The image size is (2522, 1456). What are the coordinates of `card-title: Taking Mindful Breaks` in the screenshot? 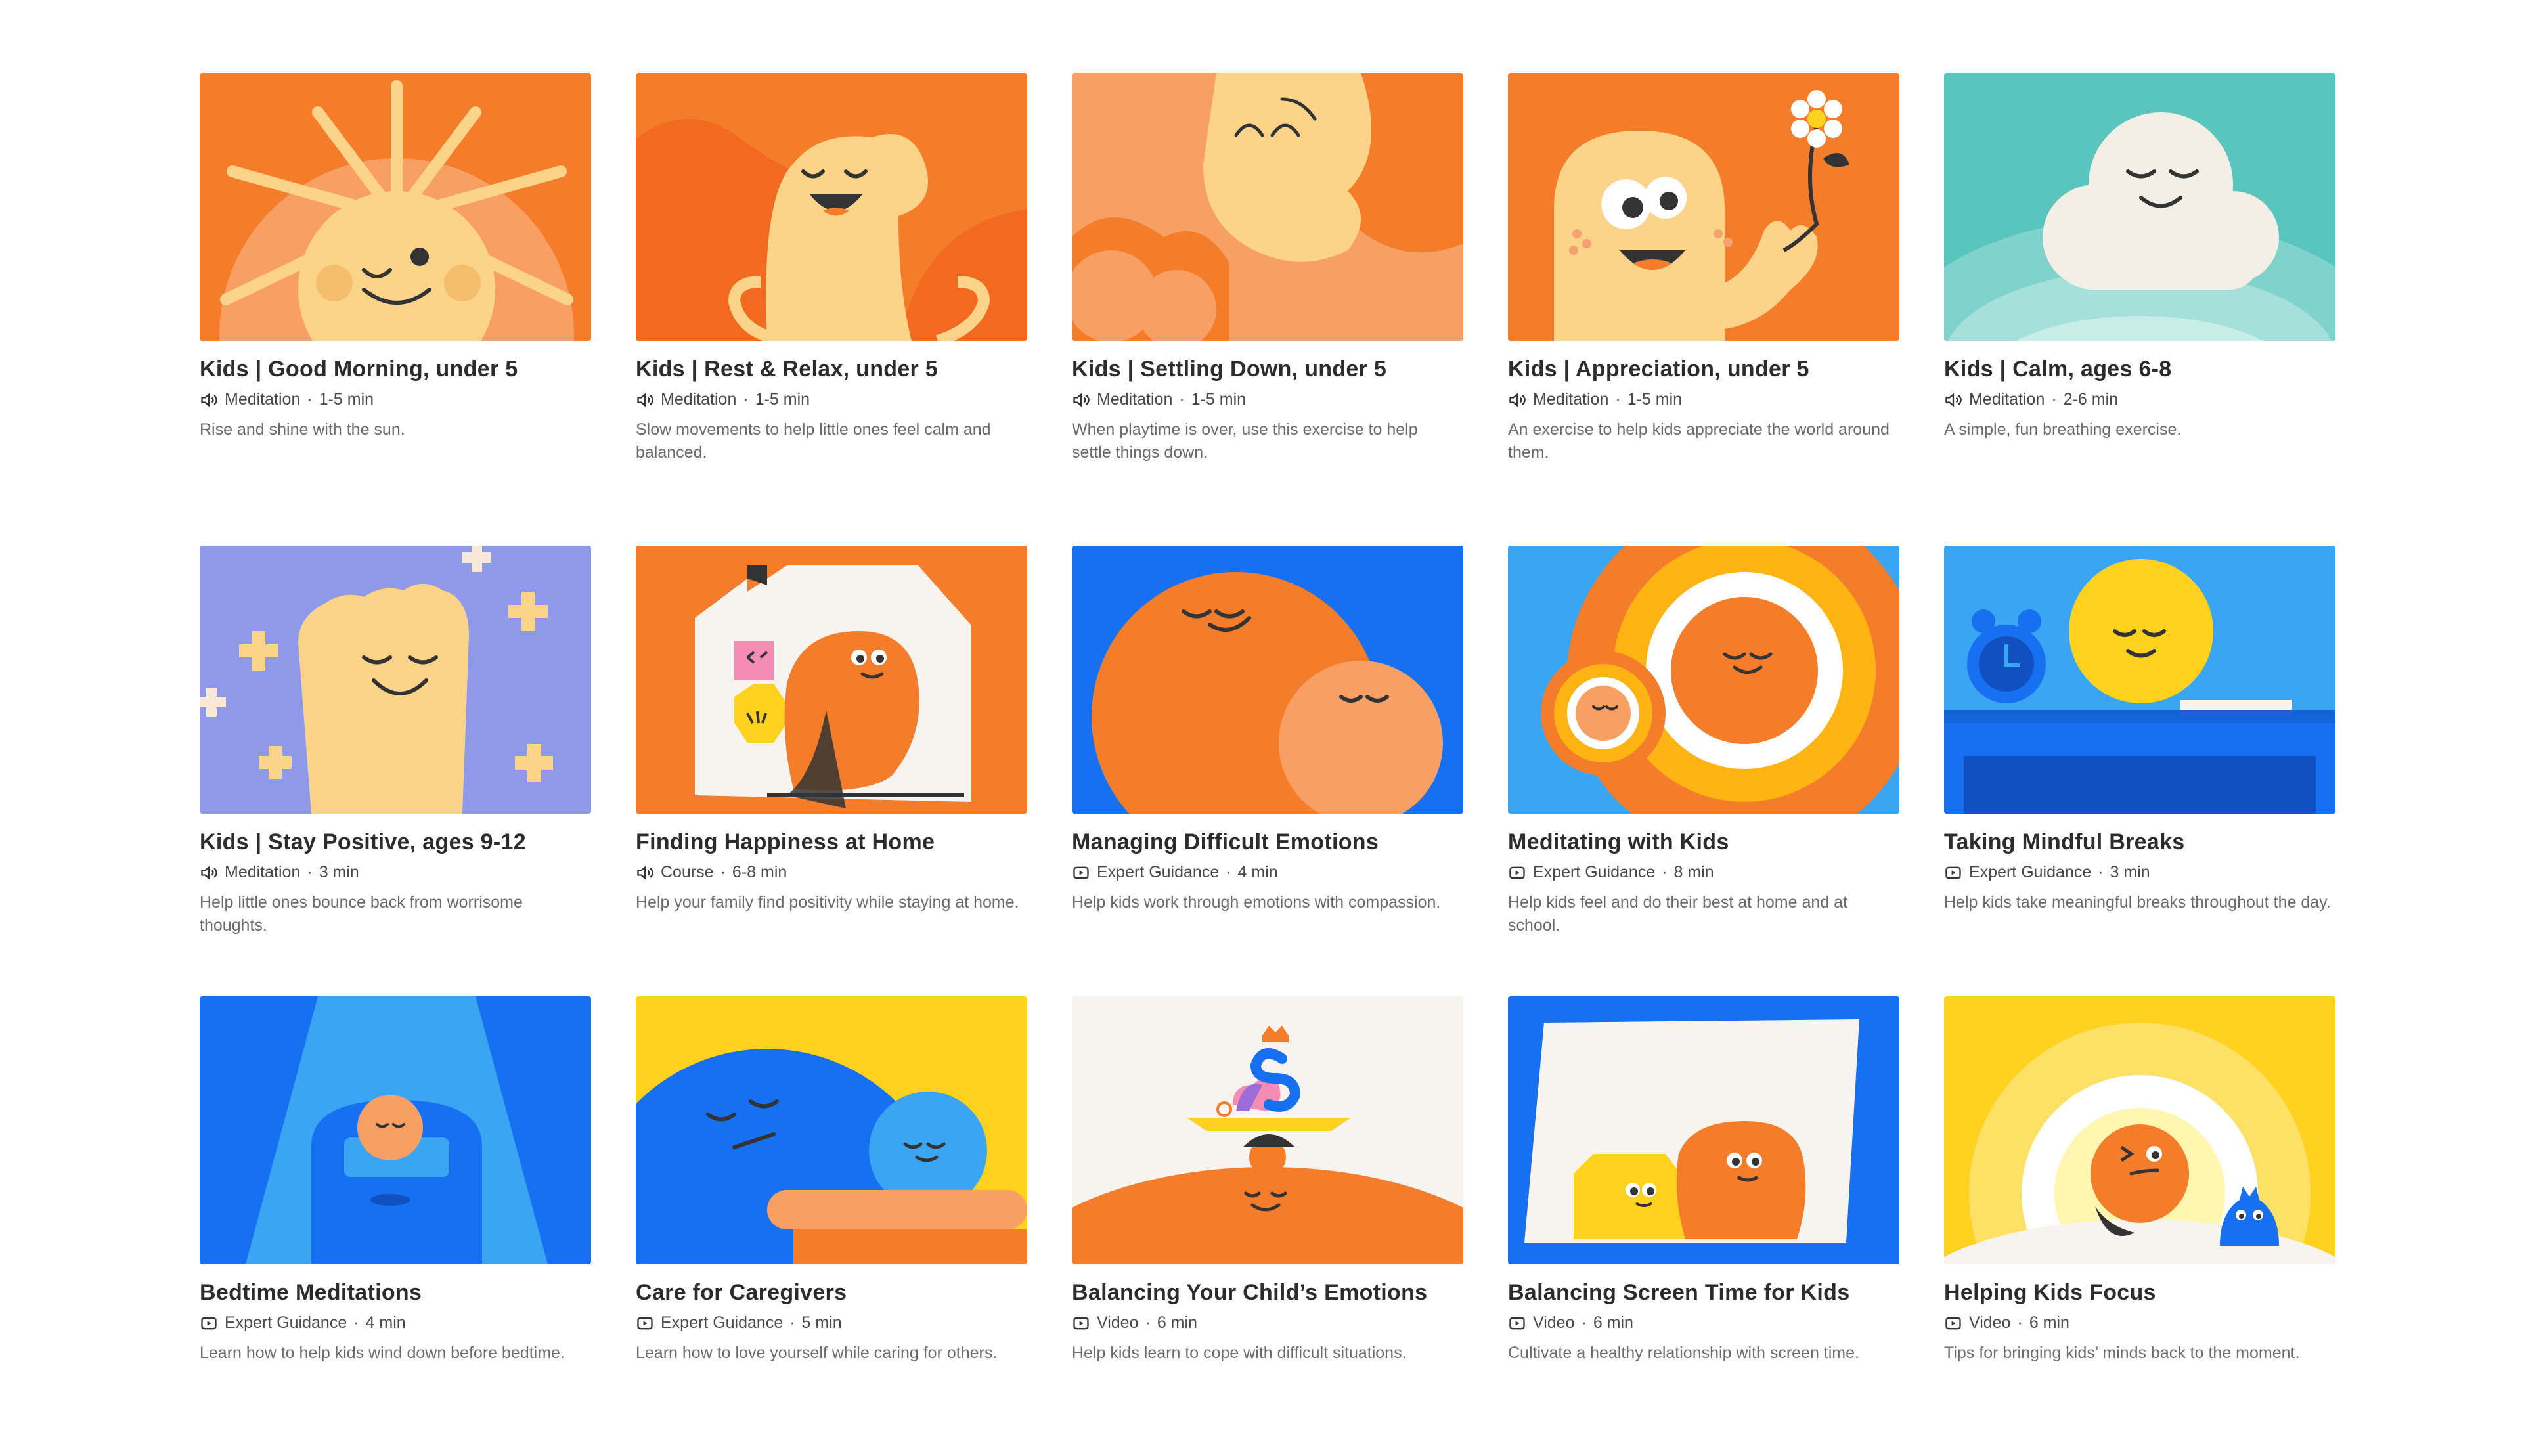 It's located at (2139, 842).